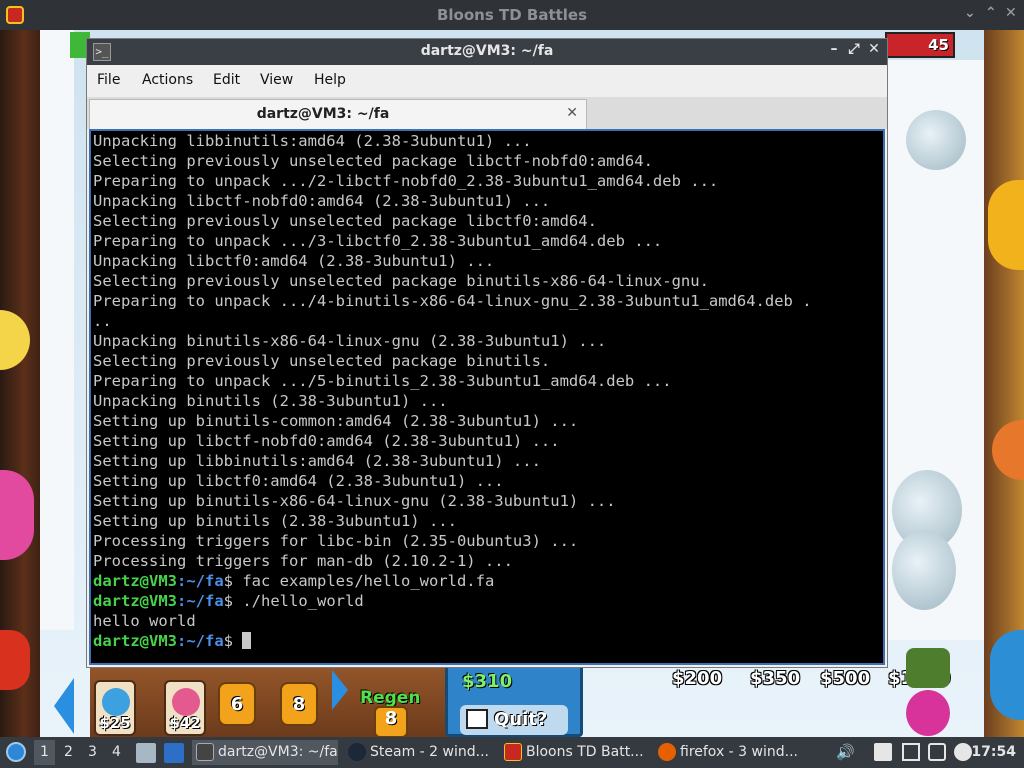 This screenshot has height=768, width=1024. What do you see at coordinates (991, 13) in the screenshot?
I see `maximize-icon: ⌃` at bounding box center [991, 13].